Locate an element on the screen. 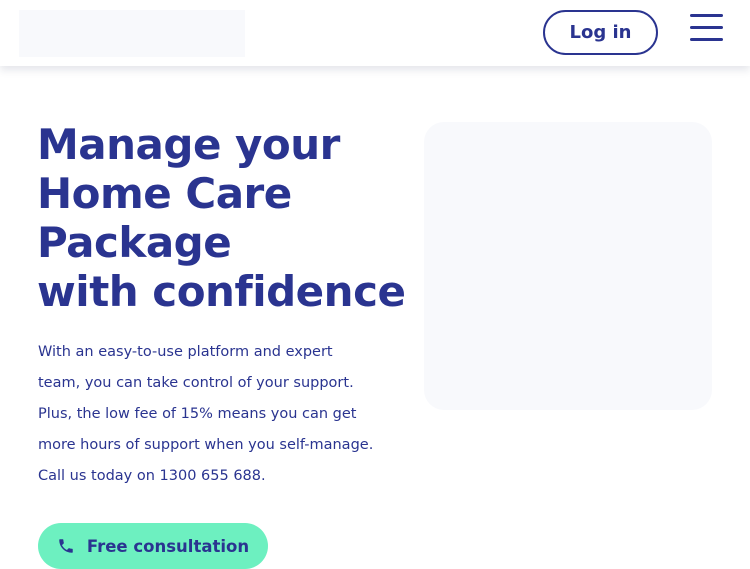 Image resolution: width=750 pixels, height=569 pixels. hero-description-line: With an easy-to-use platform and expert is located at coordinates (185, 352).